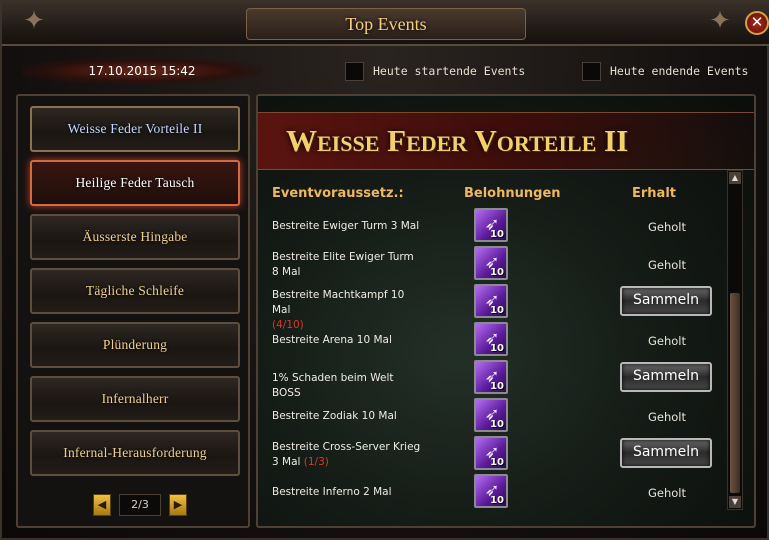 This screenshot has height=540, width=769. What do you see at coordinates (332, 340) in the screenshot?
I see `requirement-text: Bestreite Arena 10 Mal` at bounding box center [332, 340].